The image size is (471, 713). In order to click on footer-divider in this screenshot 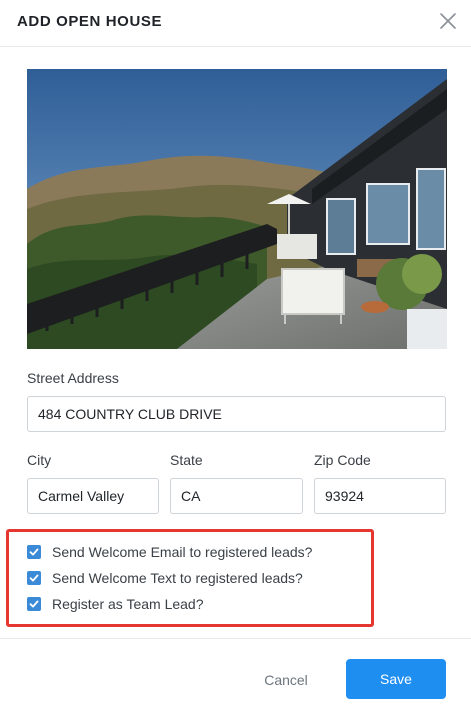, I will do `click(235, 638)`.